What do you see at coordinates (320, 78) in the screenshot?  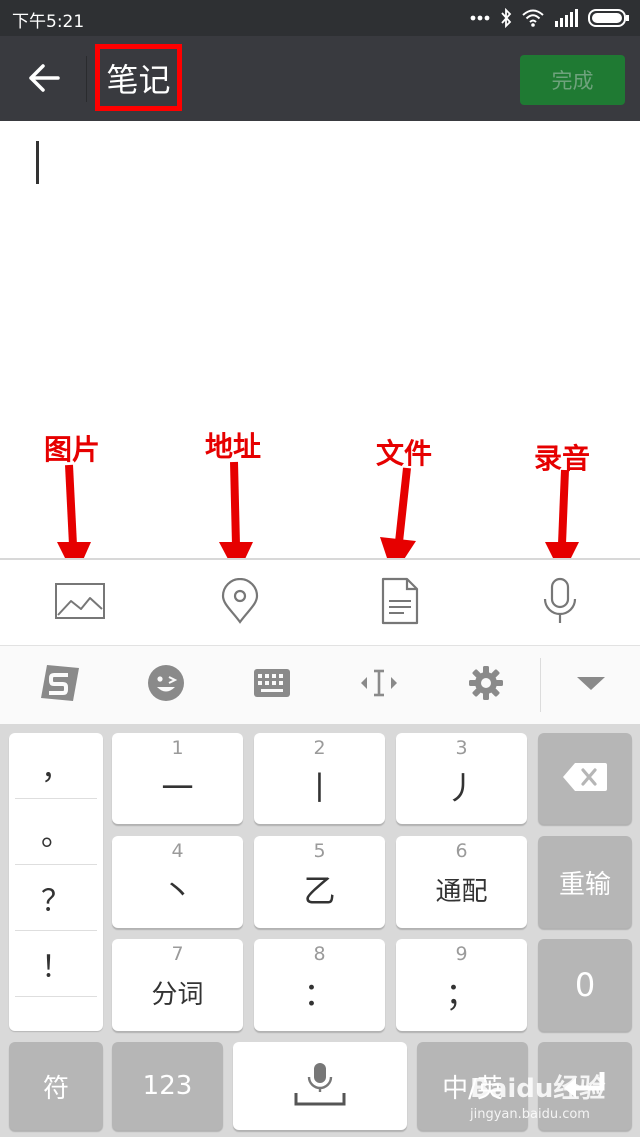 I see `title-bar: 笔记 完成` at bounding box center [320, 78].